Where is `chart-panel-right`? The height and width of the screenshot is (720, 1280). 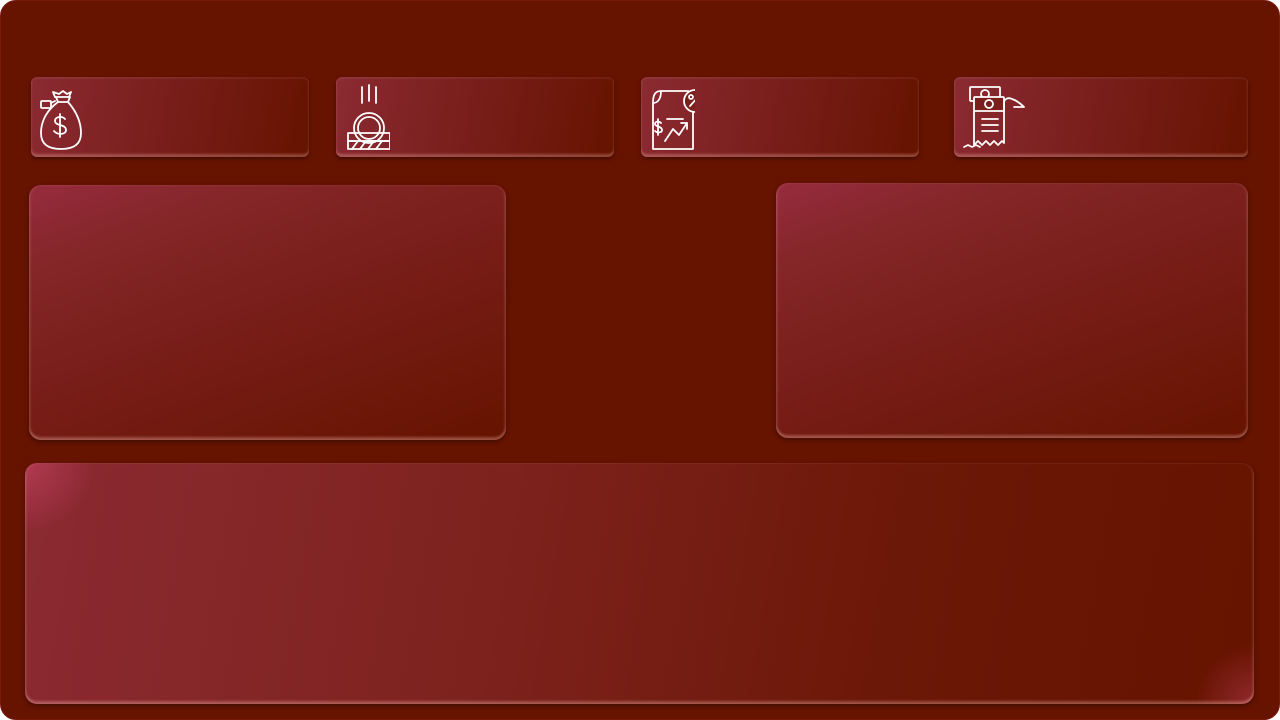 chart-panel-right is located at coordinates (1012, 310).